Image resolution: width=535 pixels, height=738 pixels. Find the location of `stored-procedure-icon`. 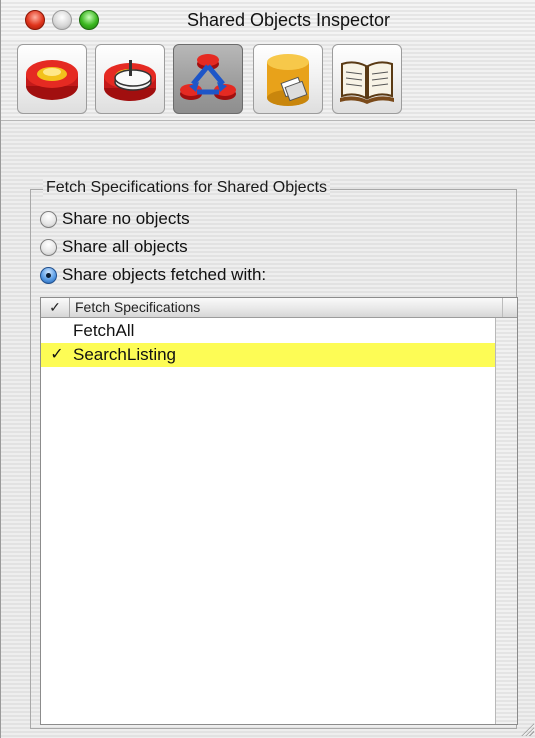

stored-procedure-icon is located at coordinates (288, 80).